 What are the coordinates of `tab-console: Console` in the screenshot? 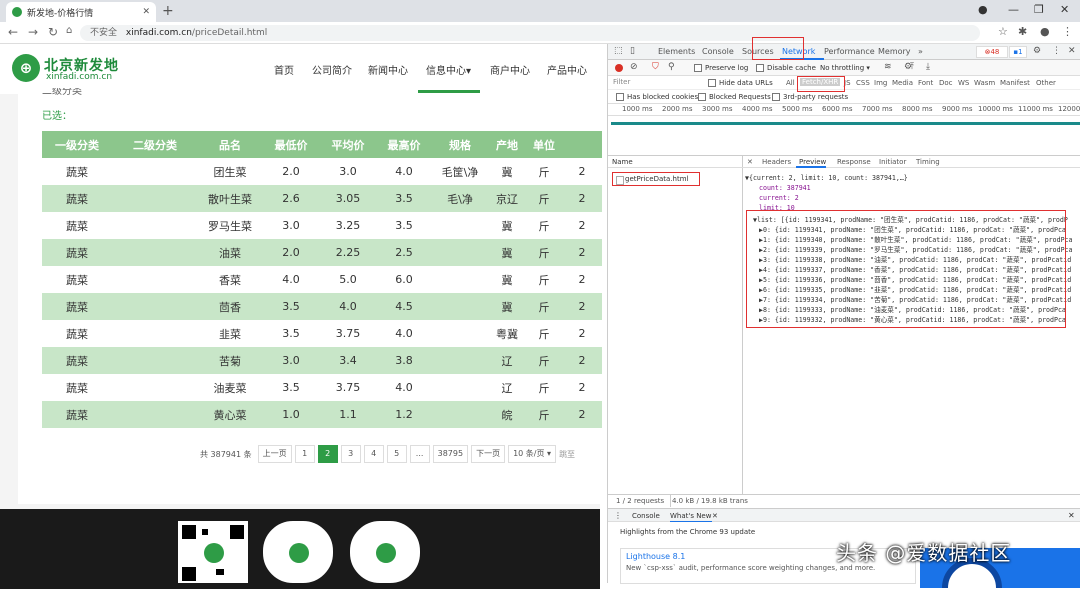 It's located at (718, 51).